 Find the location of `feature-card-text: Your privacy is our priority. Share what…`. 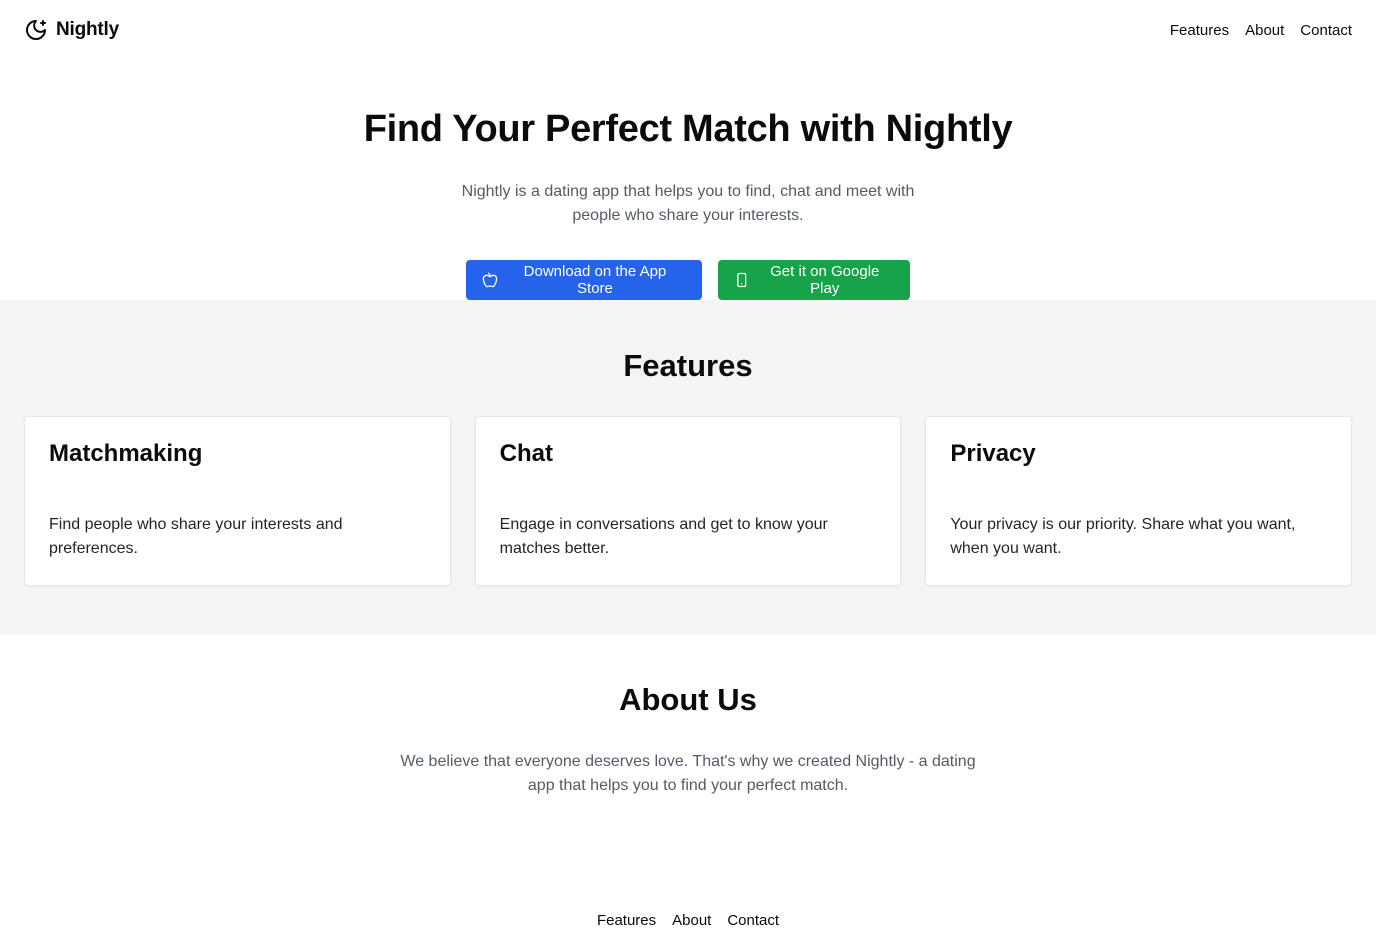

feature-card-text: Your privacy is our priority. Share what… is located at coordinates (1123, 536).